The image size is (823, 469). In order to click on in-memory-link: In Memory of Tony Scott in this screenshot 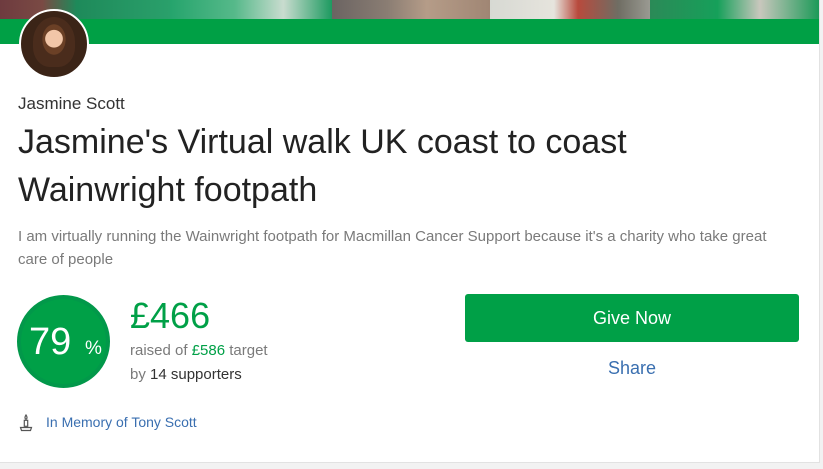, I will do `click(121, 422)`.